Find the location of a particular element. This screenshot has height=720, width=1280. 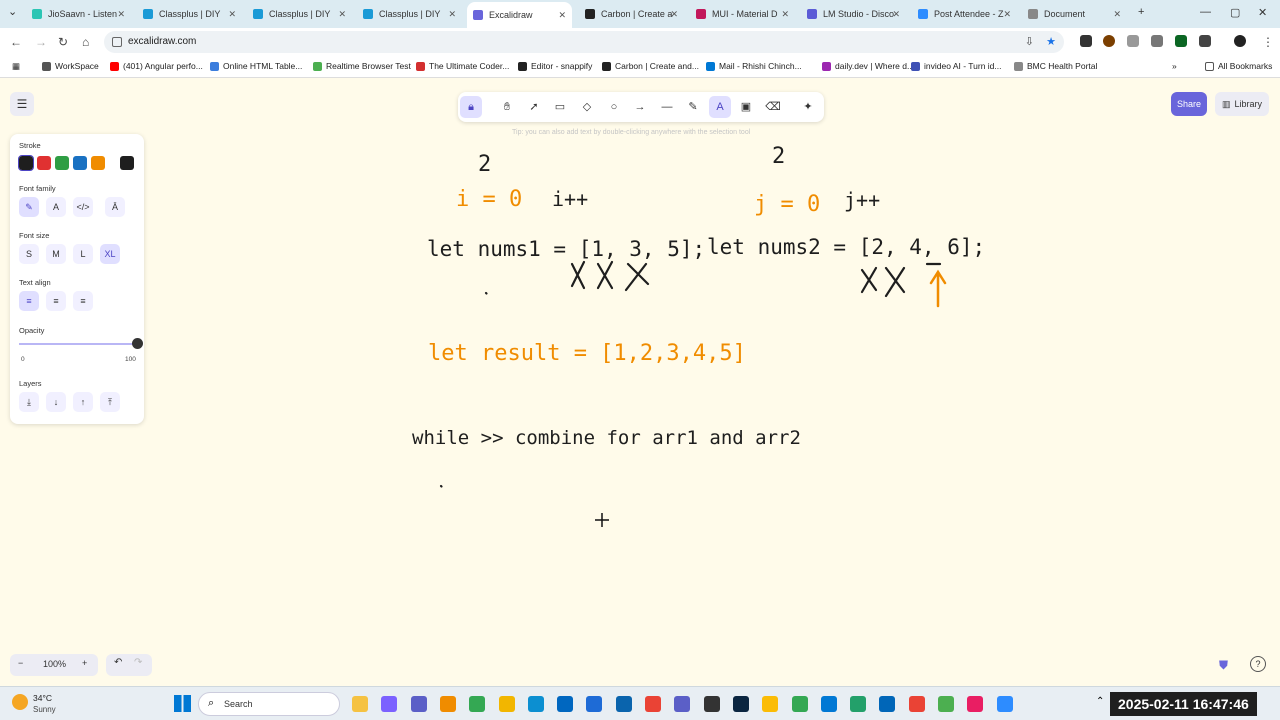

taskbar-search: ⌕ Search is located at coordinates (269, 704).